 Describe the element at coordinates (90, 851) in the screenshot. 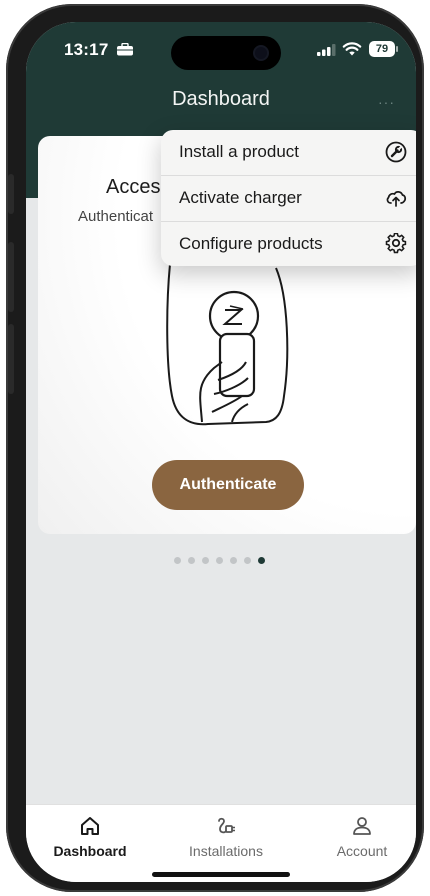

I see `tab-label: Dashboard` at that location.